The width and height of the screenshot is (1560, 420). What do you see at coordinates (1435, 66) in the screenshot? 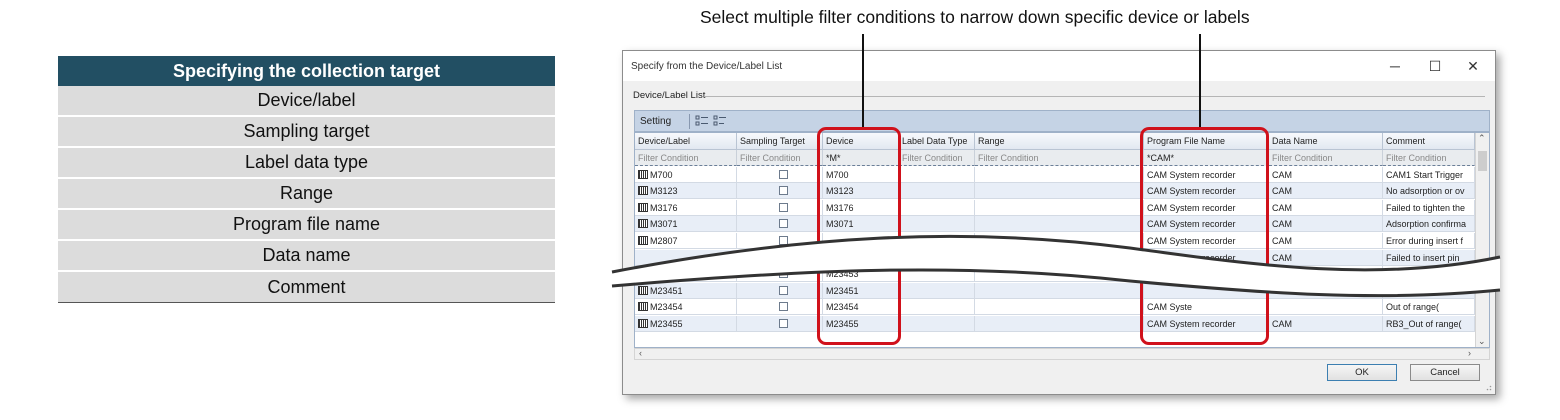
I see `maximize-icon: ☐` at bounding box center [1435, 66].